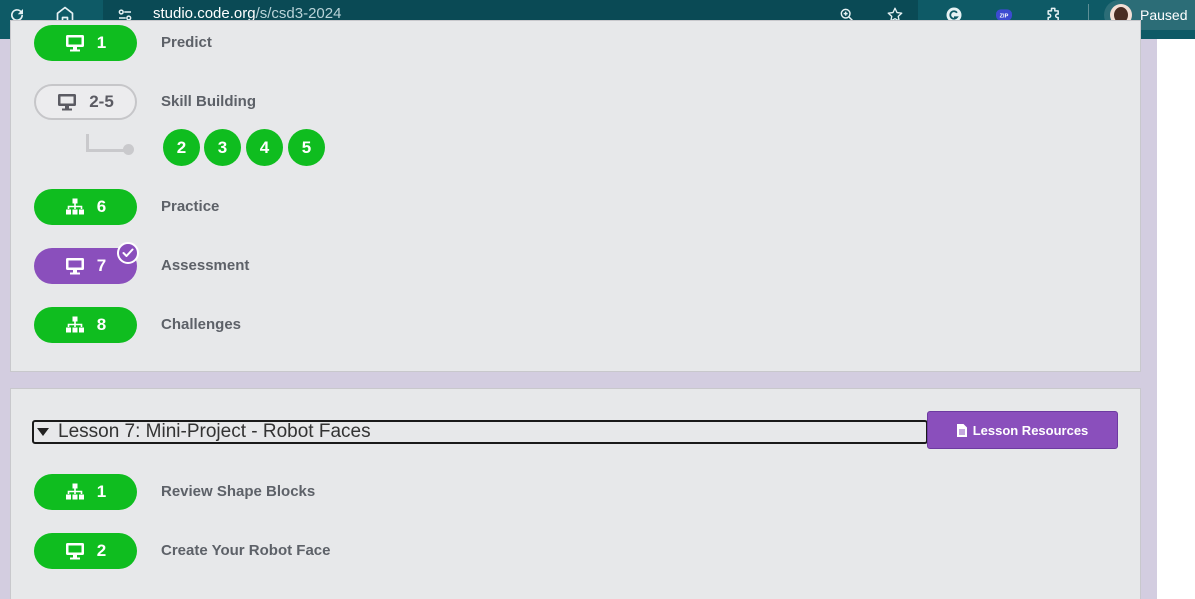  What do you see at coordinates (264, 147) in the screenshot?
I see `sublevel-bubble-4: 4` at bounding box center [264, 147].